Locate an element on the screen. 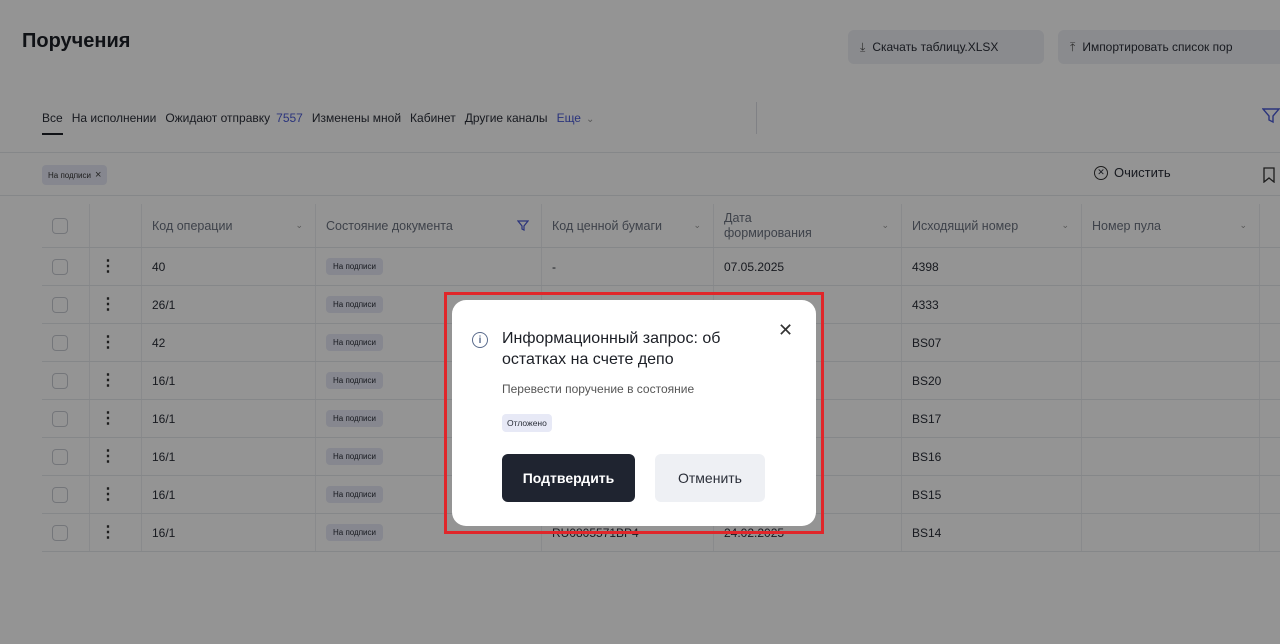  close-icon: ✕ is located at coordinates (785, 330).